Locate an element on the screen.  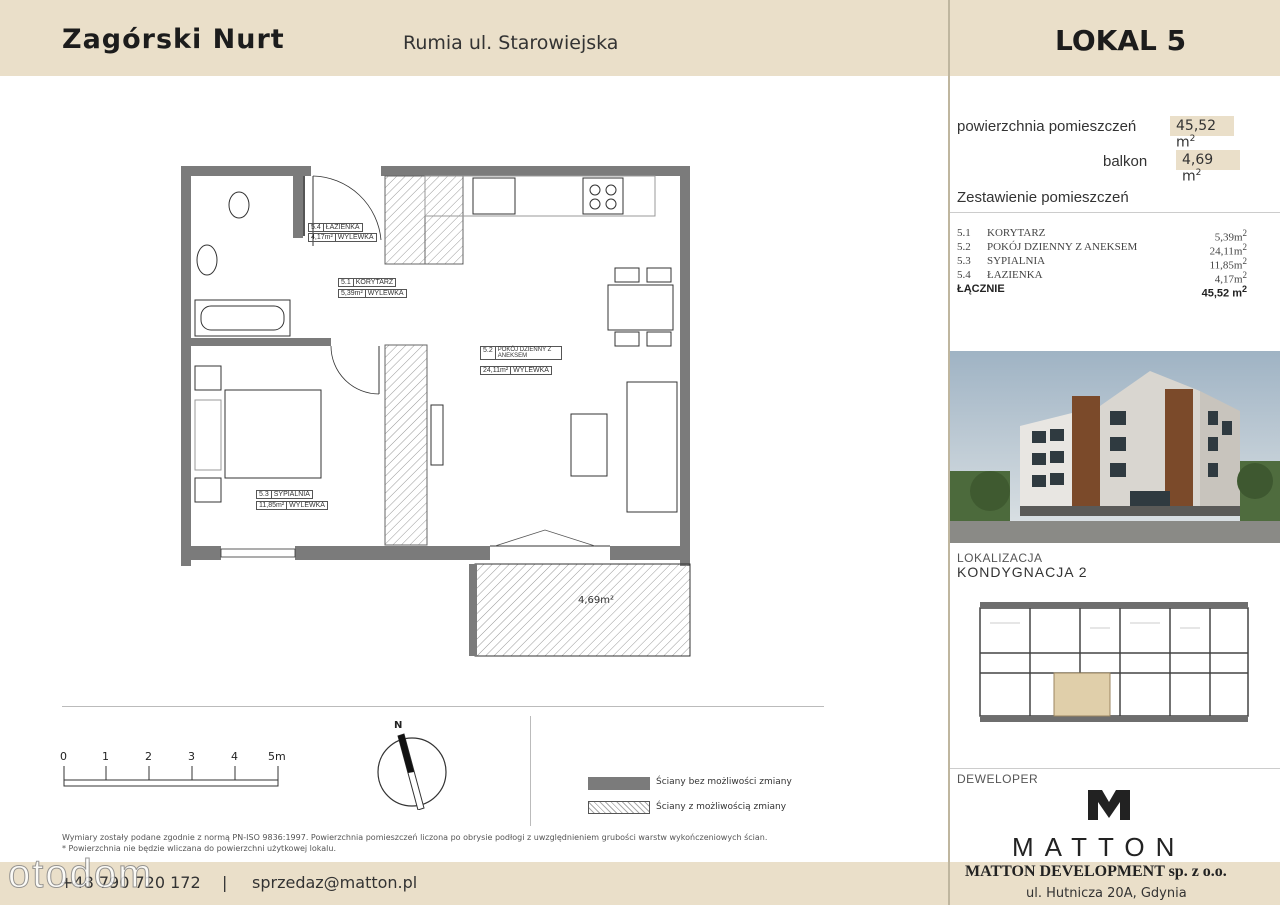
building-rendering is located at coordinates (1115, 447).